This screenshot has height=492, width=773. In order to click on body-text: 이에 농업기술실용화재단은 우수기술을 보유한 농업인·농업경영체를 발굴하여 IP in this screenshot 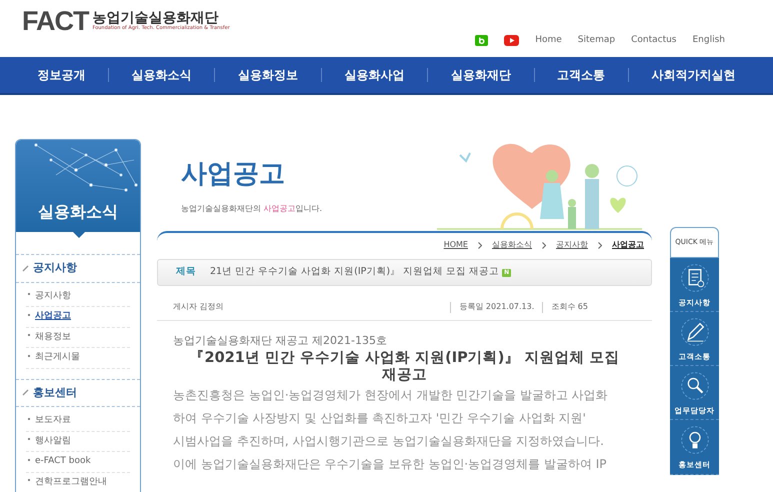, I will do `click(389, 465)`.